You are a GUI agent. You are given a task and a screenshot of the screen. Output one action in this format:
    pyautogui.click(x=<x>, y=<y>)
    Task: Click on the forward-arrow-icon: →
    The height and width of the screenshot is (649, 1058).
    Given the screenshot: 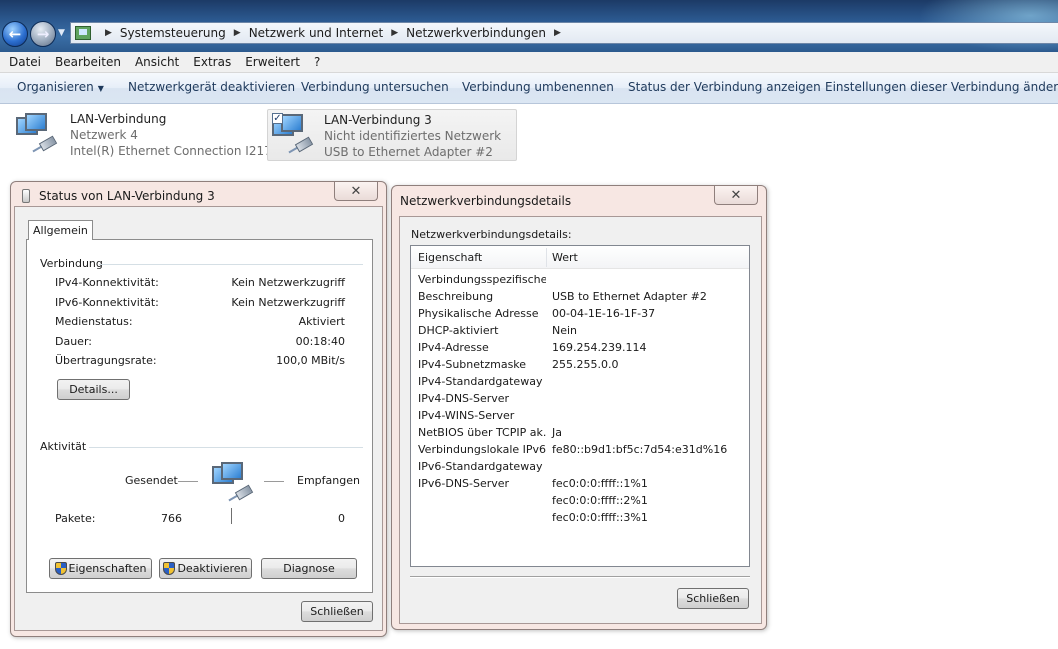 What is the action you would take?
    pyautogui.click(x=43, y=34)
    